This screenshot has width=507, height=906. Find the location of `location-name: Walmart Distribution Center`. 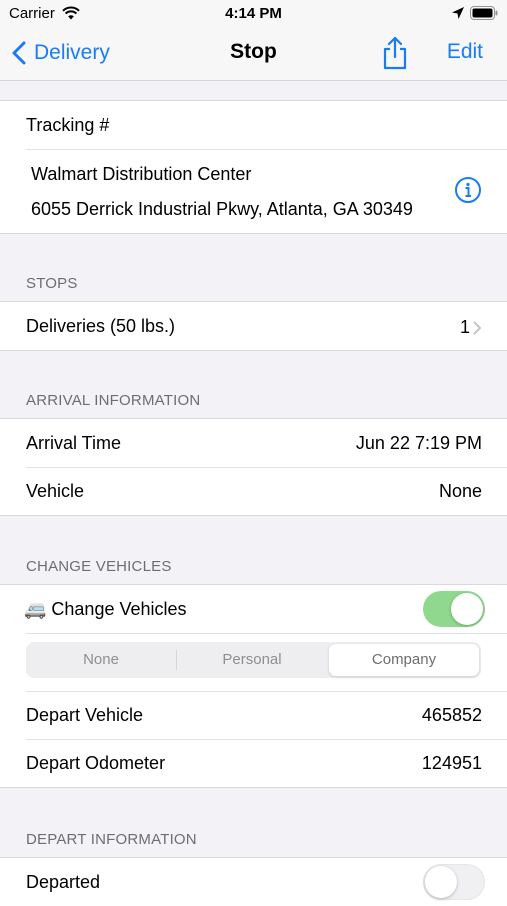

location-name: Walmart Distribution Center is located at coordinates (141, 174).